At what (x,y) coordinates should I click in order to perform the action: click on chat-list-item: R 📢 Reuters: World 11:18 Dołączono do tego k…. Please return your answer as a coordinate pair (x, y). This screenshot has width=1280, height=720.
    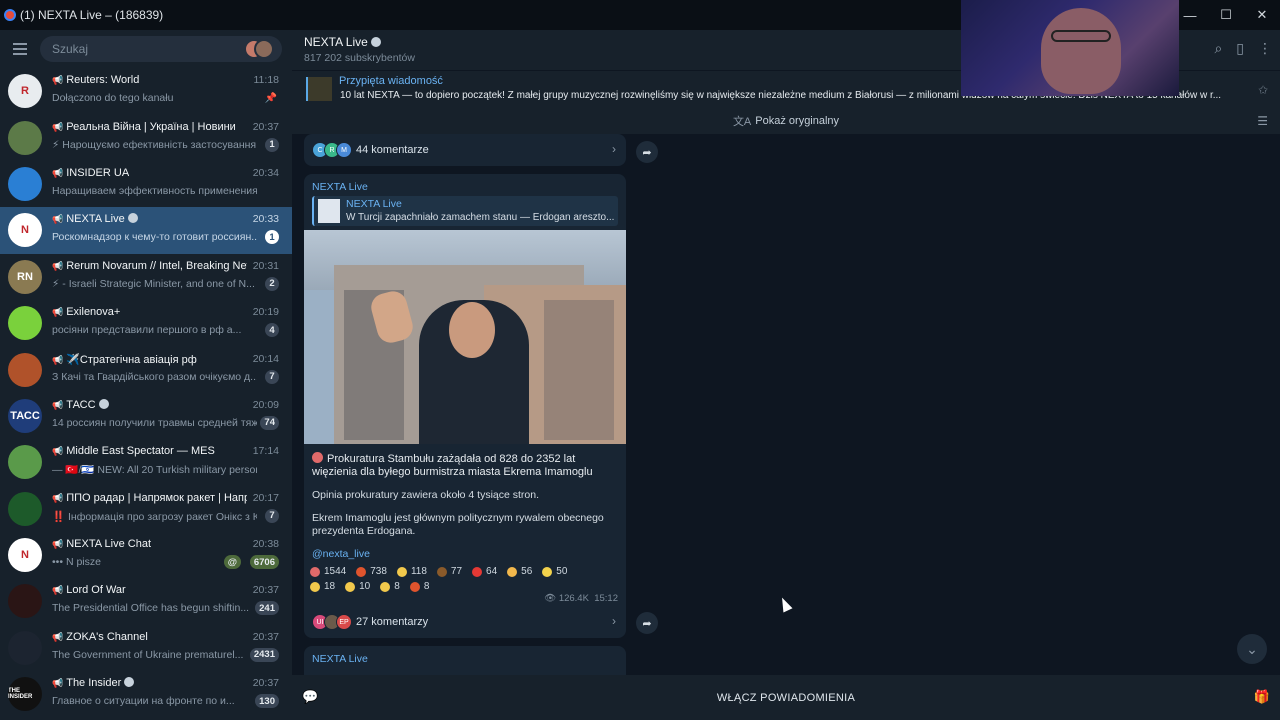
    Looking at the image, I should click on (146, 91).